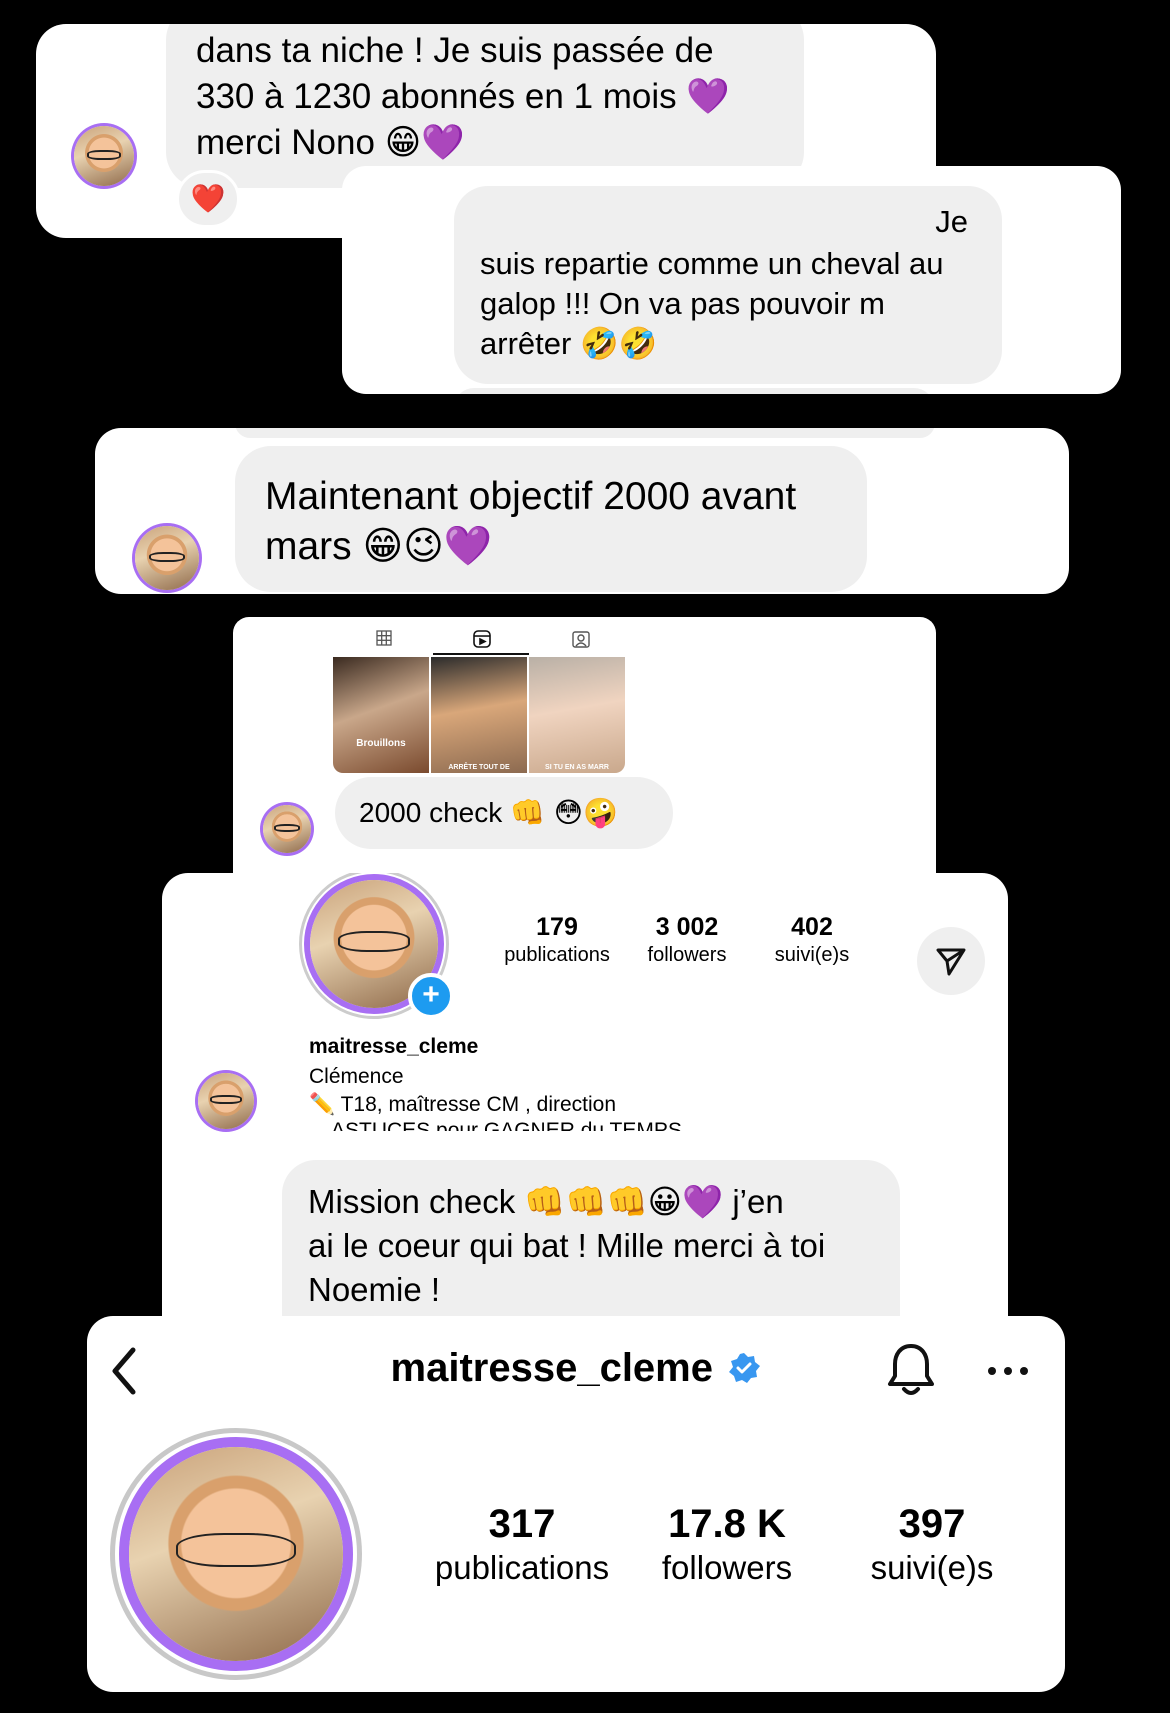 The image size is (1170, 1713). I want to click on stat-following: 402 suivi(e)s, so click(812, 940).